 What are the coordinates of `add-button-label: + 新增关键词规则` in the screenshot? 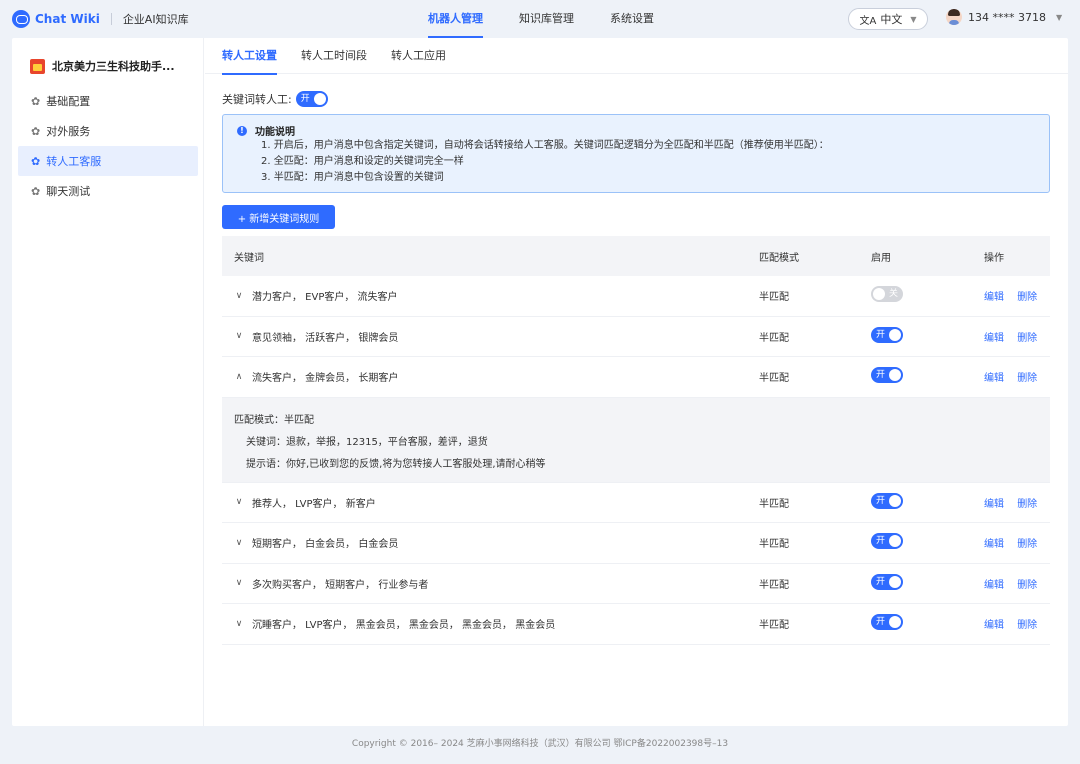 It's located at (278, 219).